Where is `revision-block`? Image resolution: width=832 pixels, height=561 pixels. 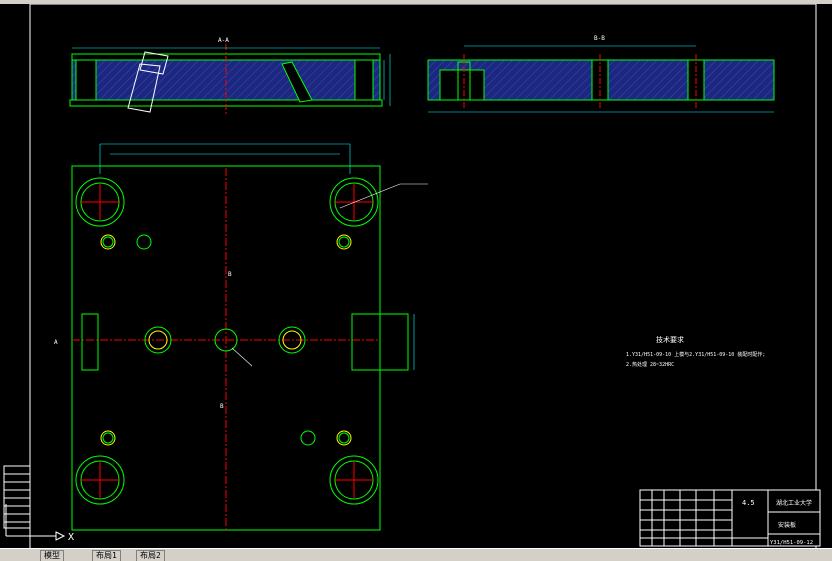 revision-block is located at coordinates (17, 497).